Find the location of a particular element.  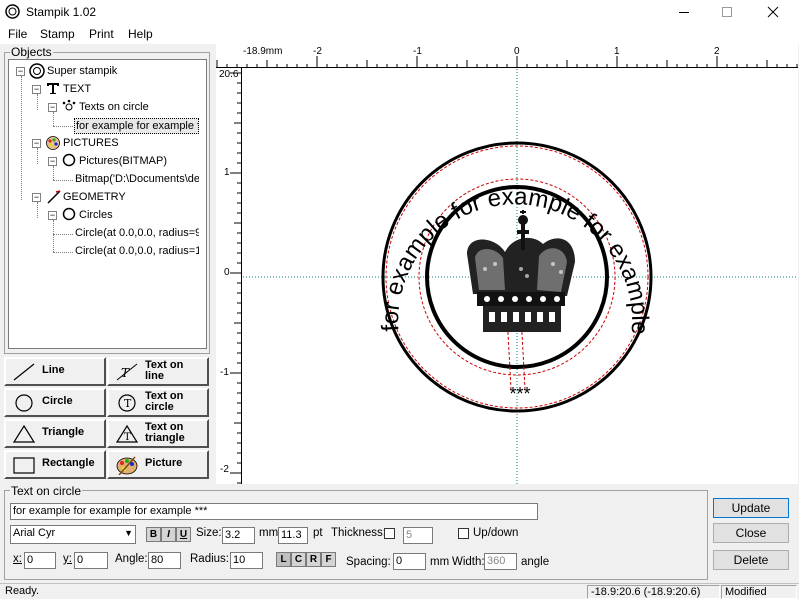

status-coordinates: -18.9:20.6 (-18.9:20.6) mm is located at coordinates (653, 592).